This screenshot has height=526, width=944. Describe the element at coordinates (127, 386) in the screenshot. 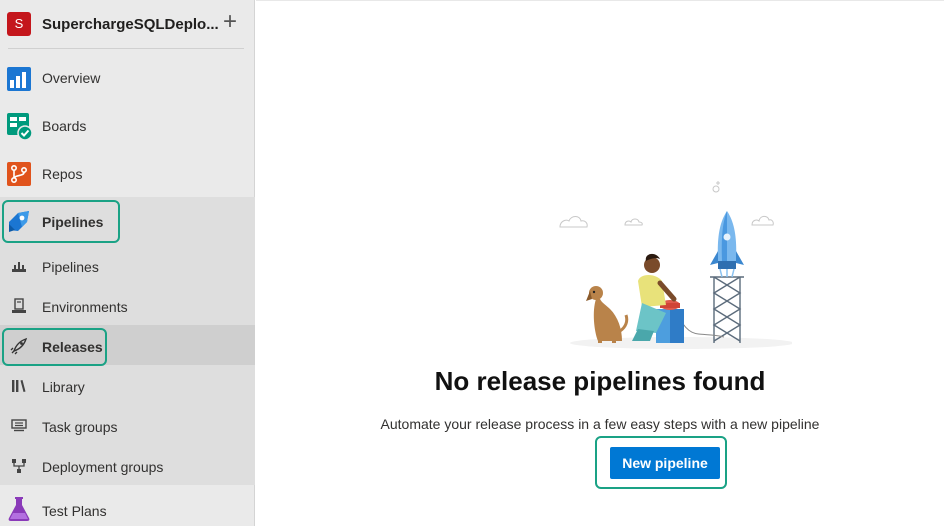

I see `sidebar-item-library: Library` at that location.